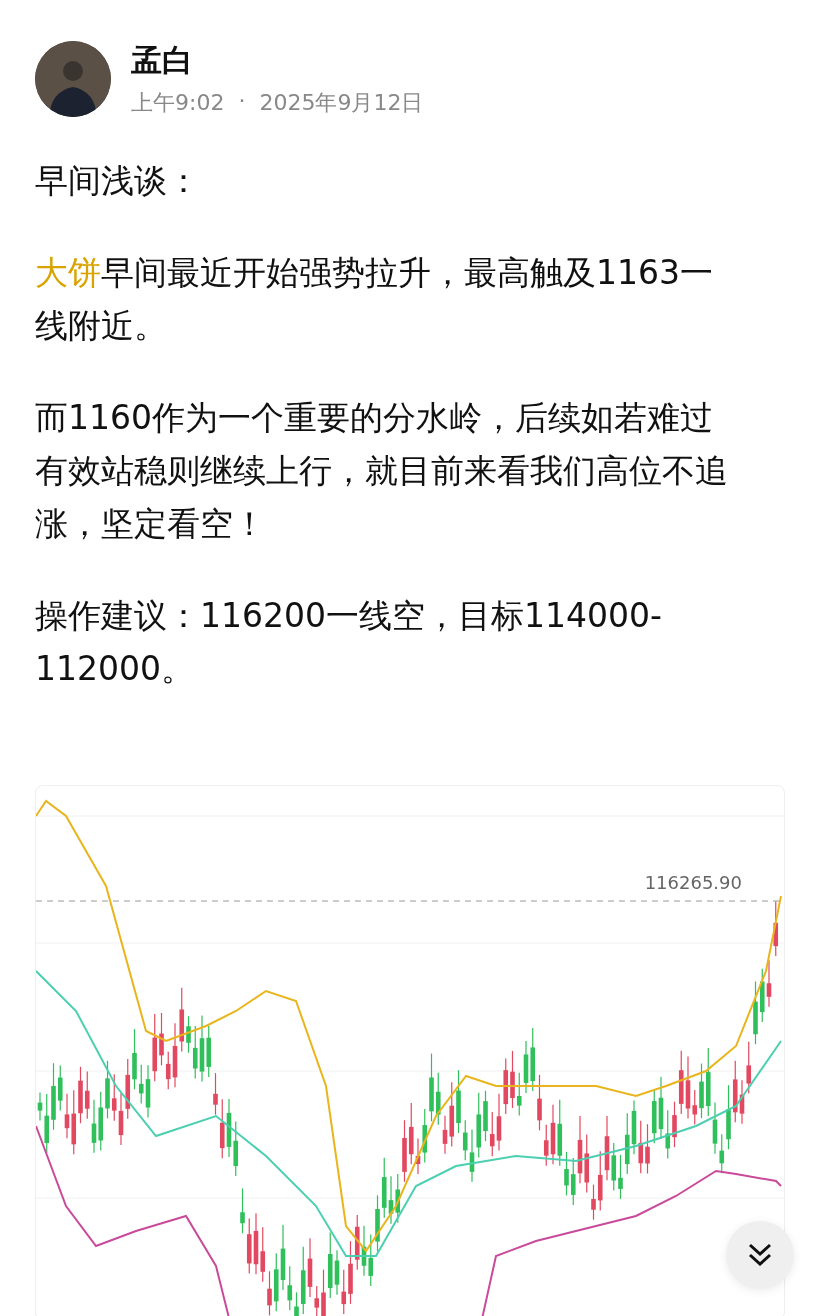  I want to click on post-paragraph: 而1160作为一个重要的分水岭，后续如若难过有效站稳则继续上行，就目前来看我们高位不追涨，坚定看空！, so click(382, 471).